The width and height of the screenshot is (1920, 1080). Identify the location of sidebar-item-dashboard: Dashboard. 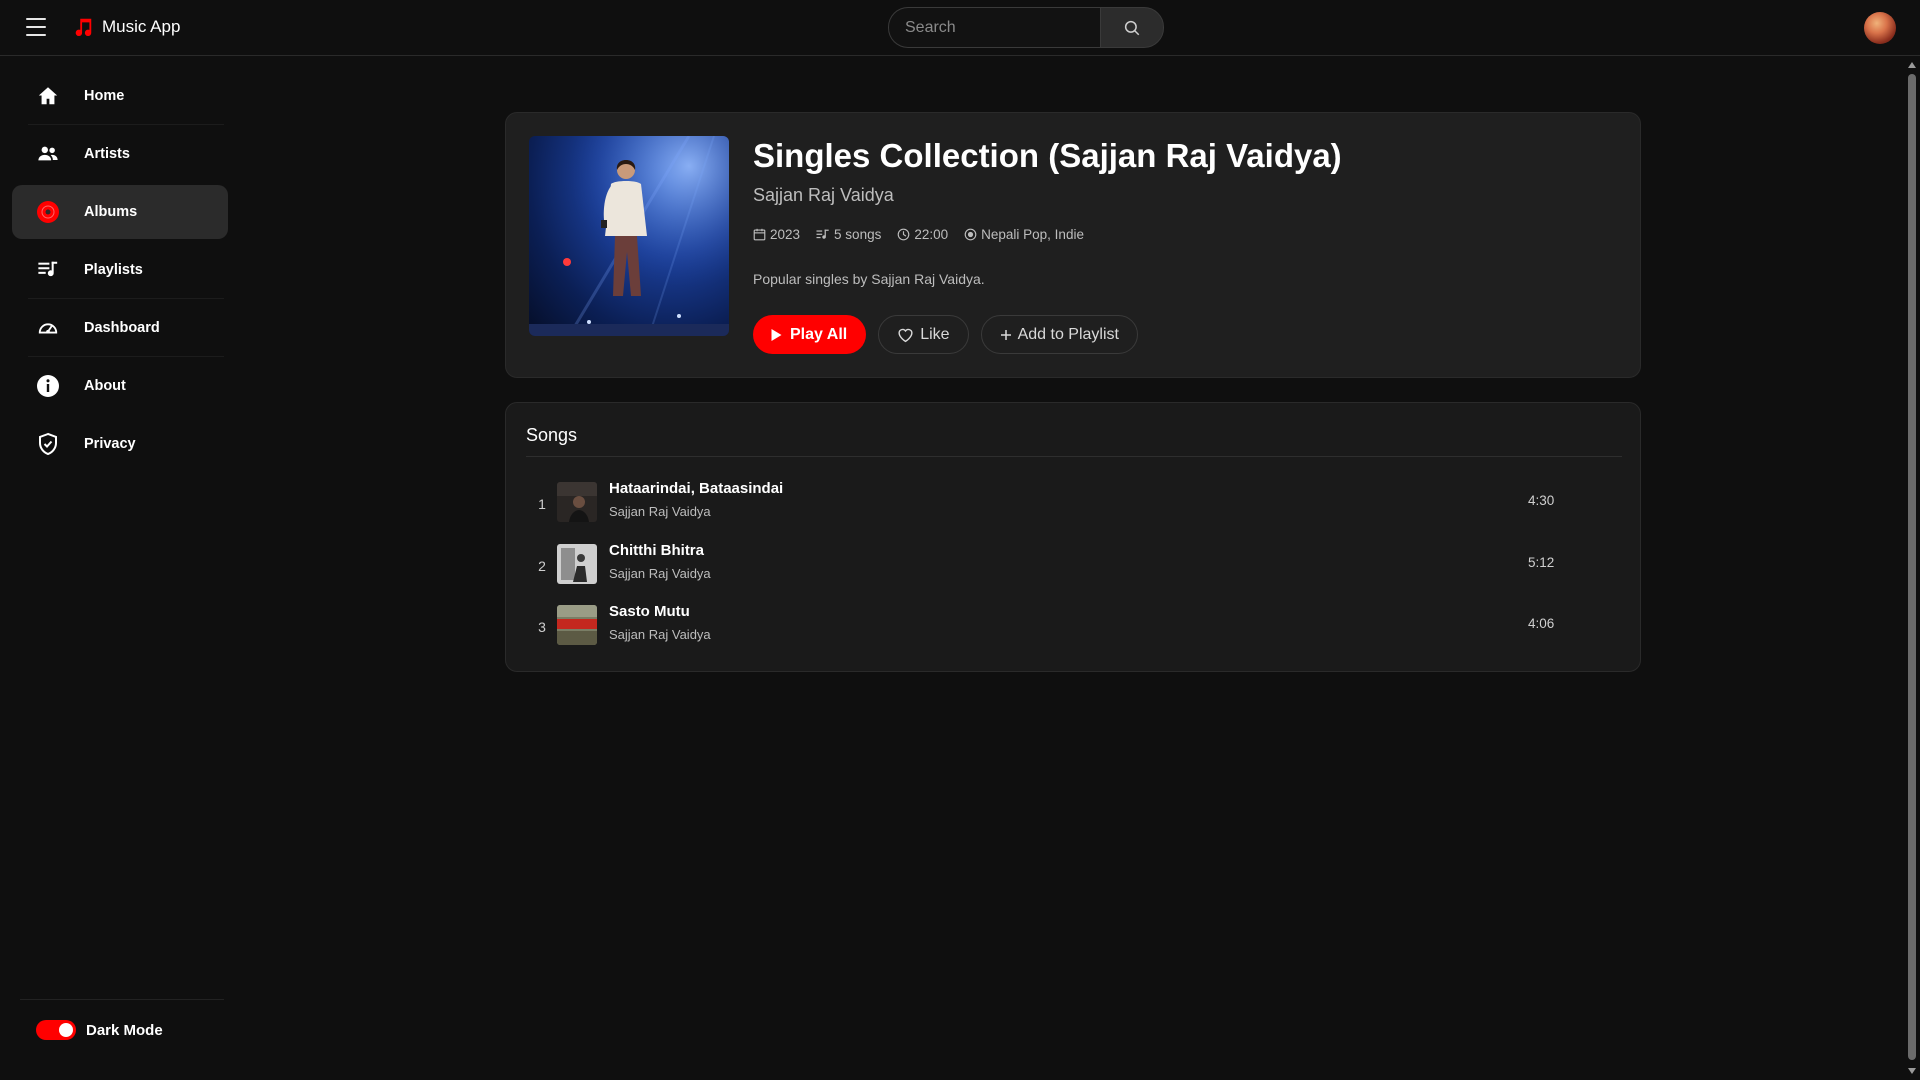
(120, 328).